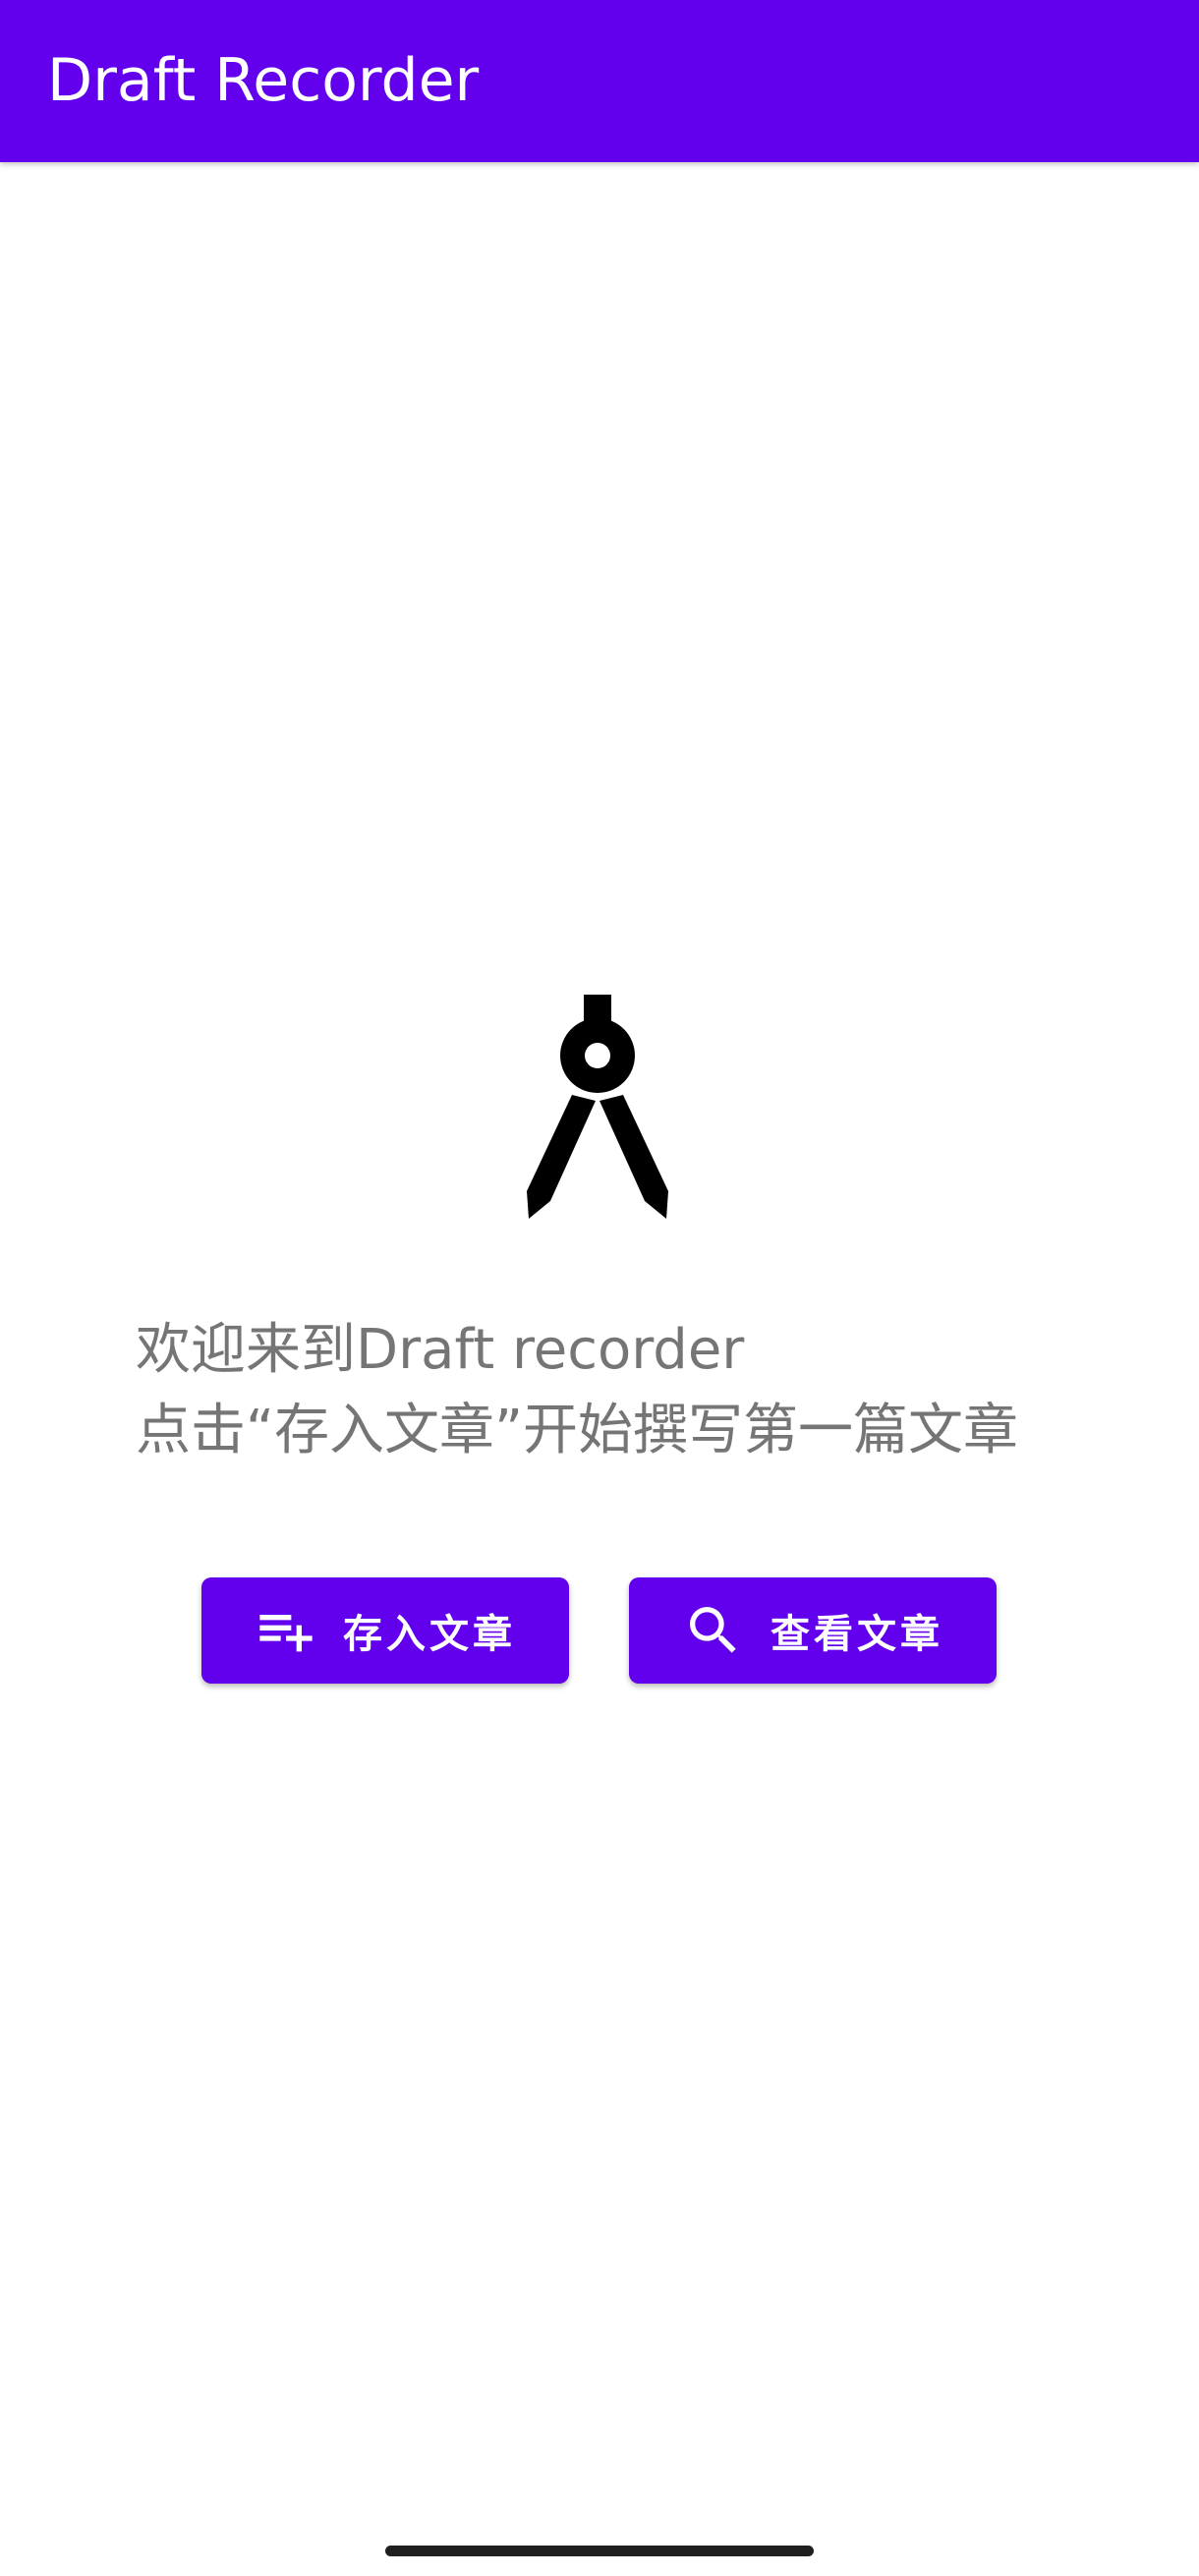 The image size is (1199, 2576). Describe the element at coordinates (286, 1634) in the screenshot. I see `playlist-add-icon` at that location.